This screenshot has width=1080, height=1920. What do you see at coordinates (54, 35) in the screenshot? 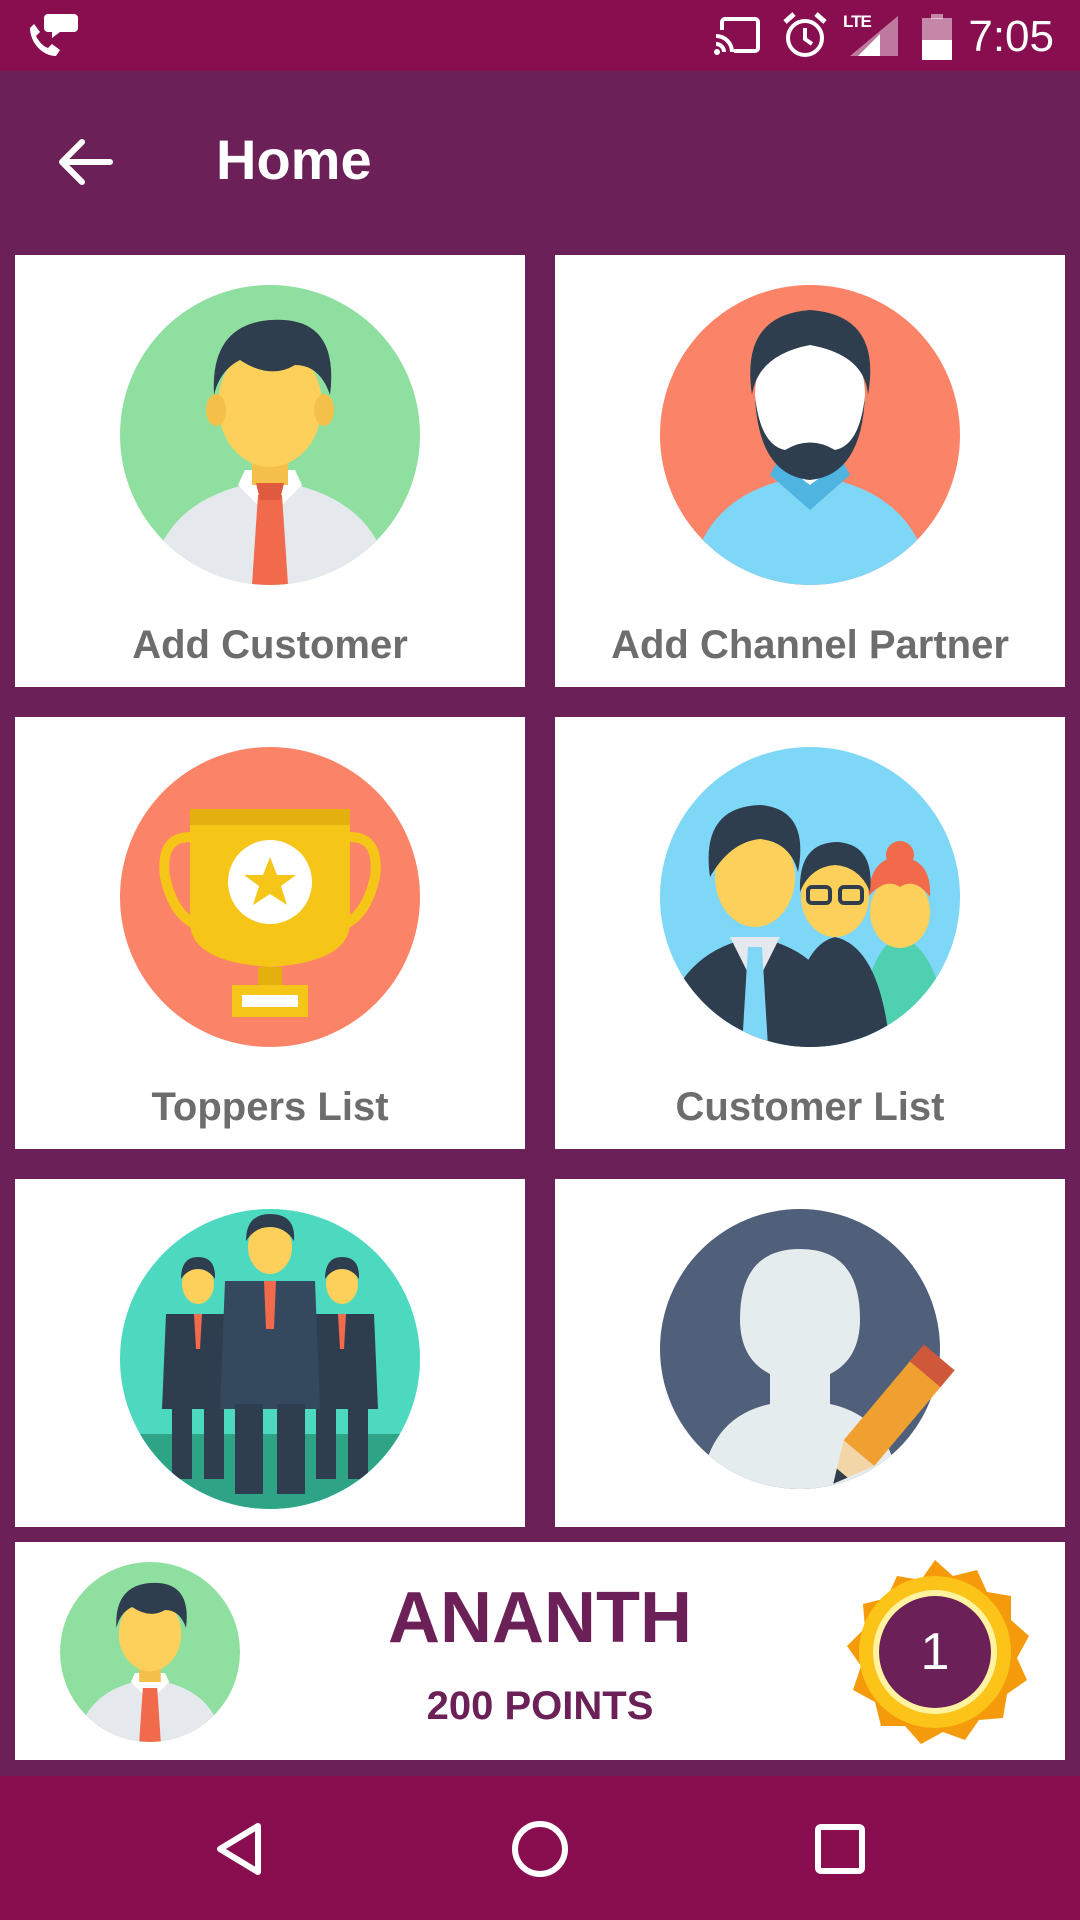
I see `chat-phone-icon` at bounding box center [54, 35].